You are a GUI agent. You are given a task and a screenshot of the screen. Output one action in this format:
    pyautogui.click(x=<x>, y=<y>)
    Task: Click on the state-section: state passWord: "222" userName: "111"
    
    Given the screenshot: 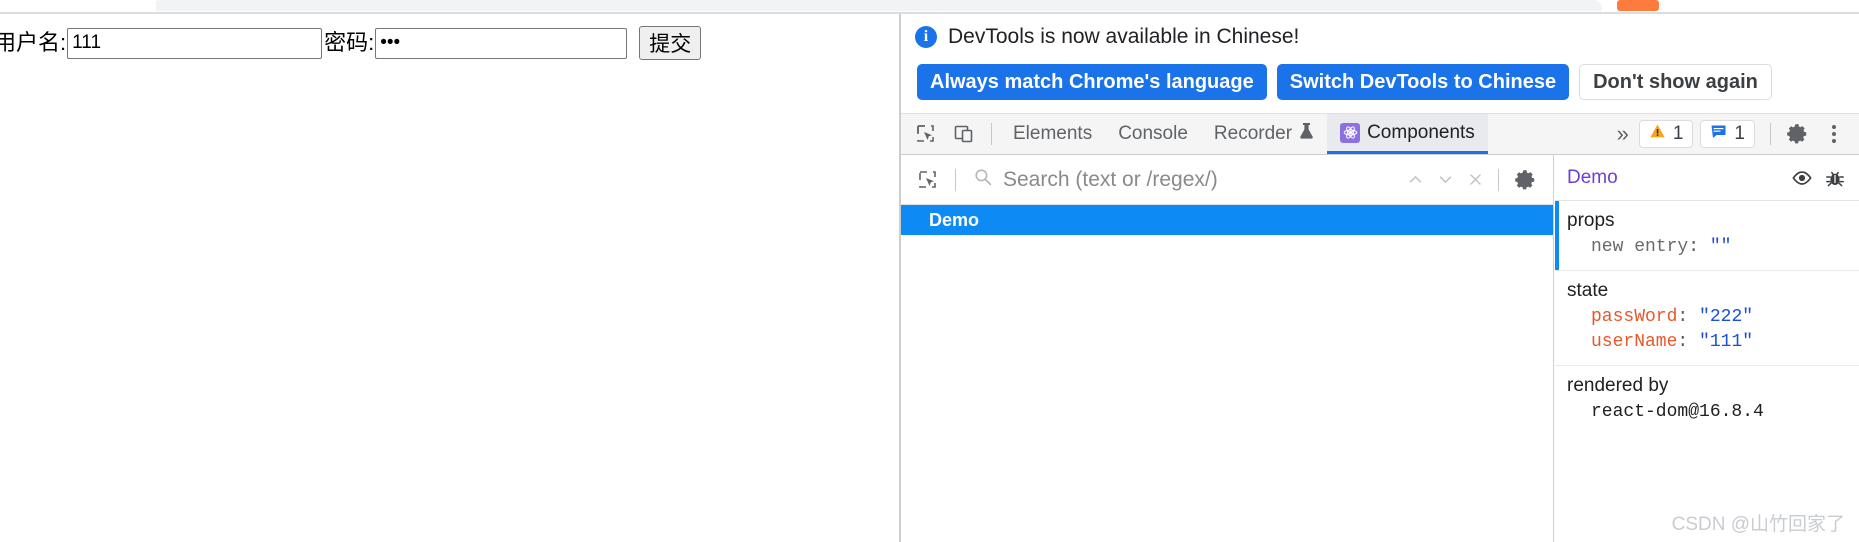 What is the action you would take?
    pyautogui.click(x=1707, y=318)
    